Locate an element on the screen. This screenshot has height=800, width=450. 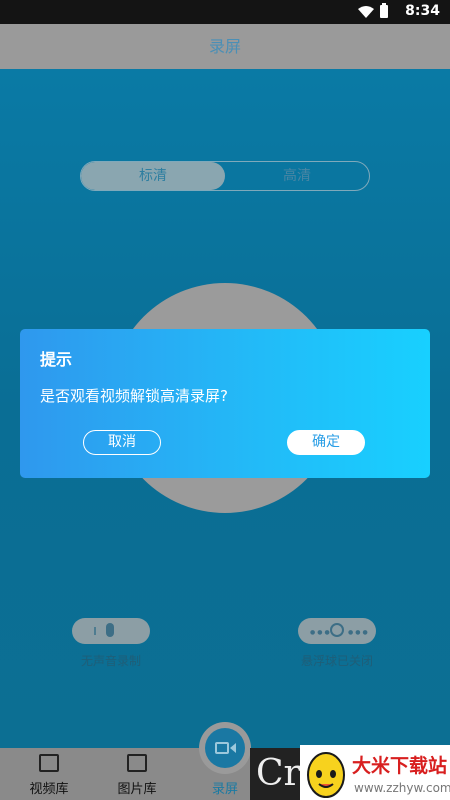
fan-icon is located at coordinates (337, 630).